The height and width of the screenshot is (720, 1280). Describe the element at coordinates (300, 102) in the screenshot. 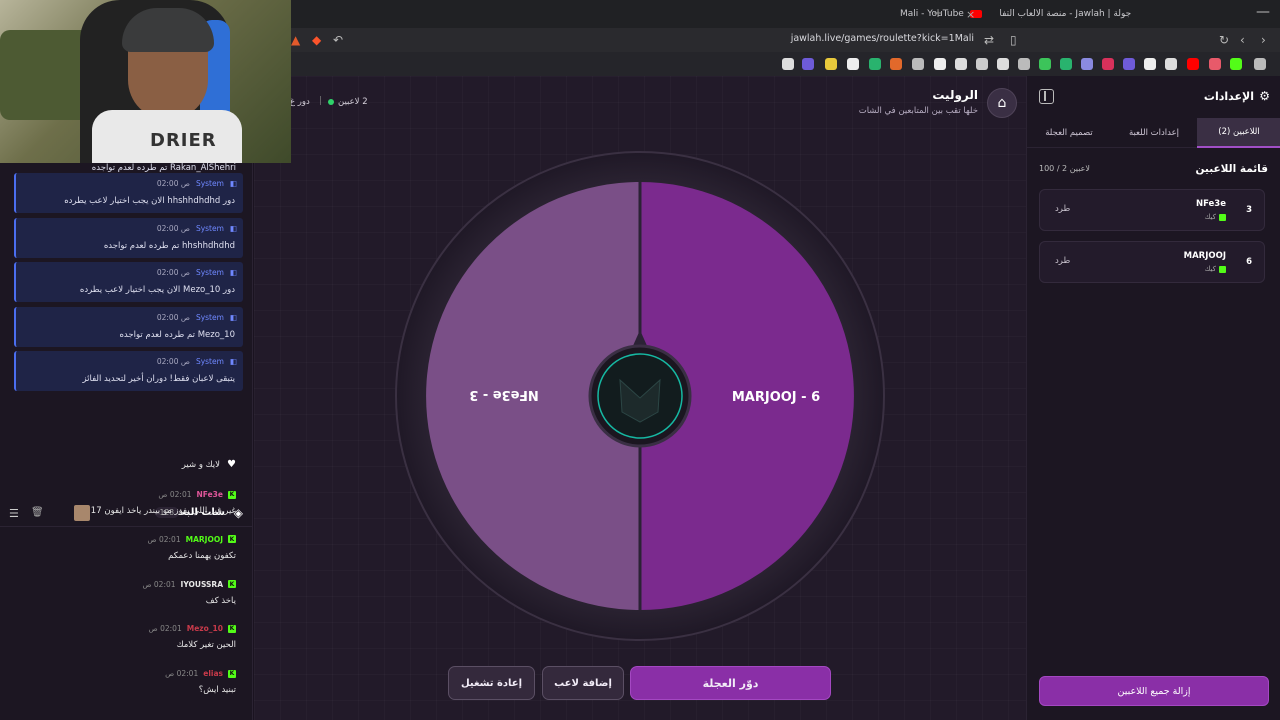

I see `turn-status: دور غ` at that location.